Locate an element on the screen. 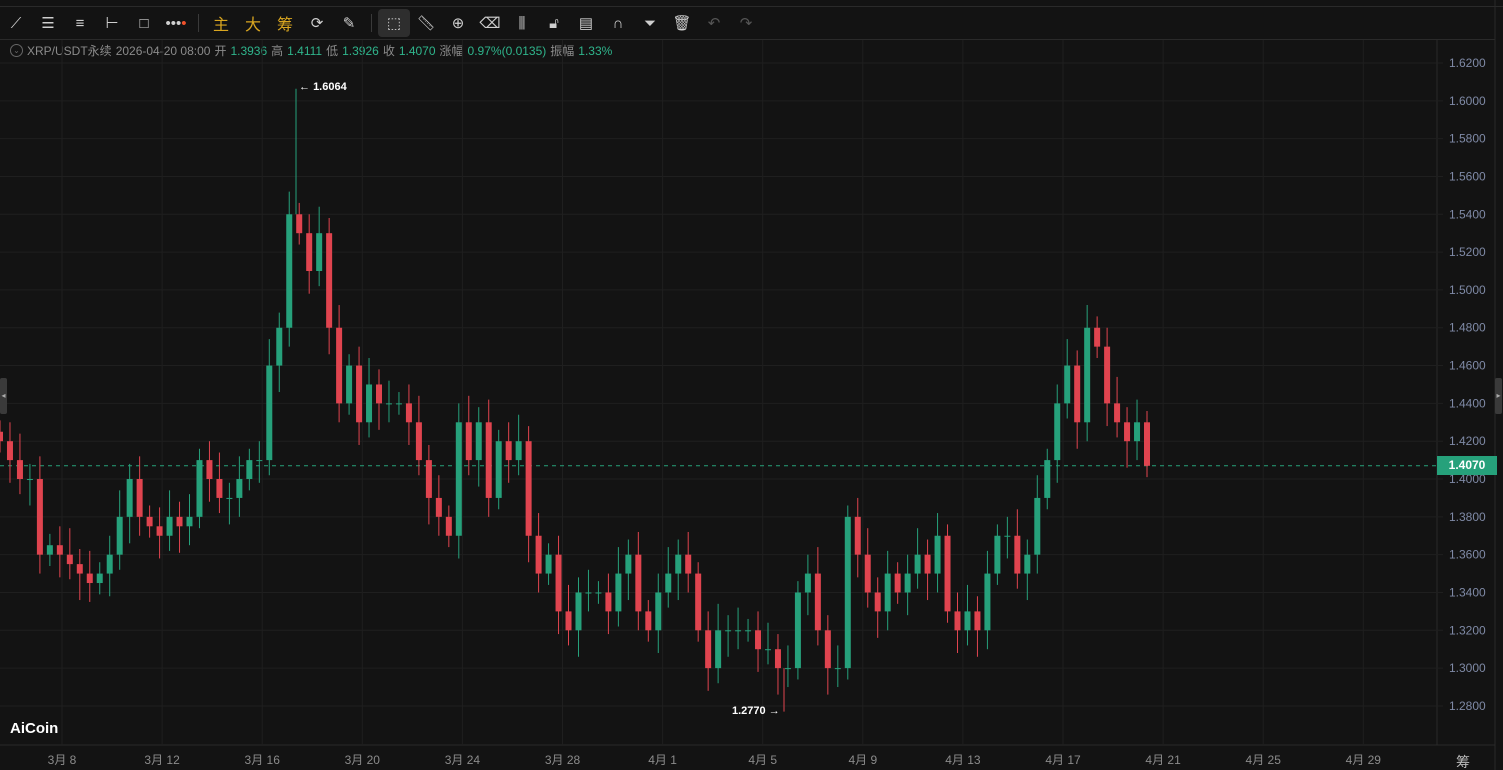 Image resolution: width=1503 pixels, height=770 pixels. max-price-value: 1.6064 is located at coordinates (330, 87).